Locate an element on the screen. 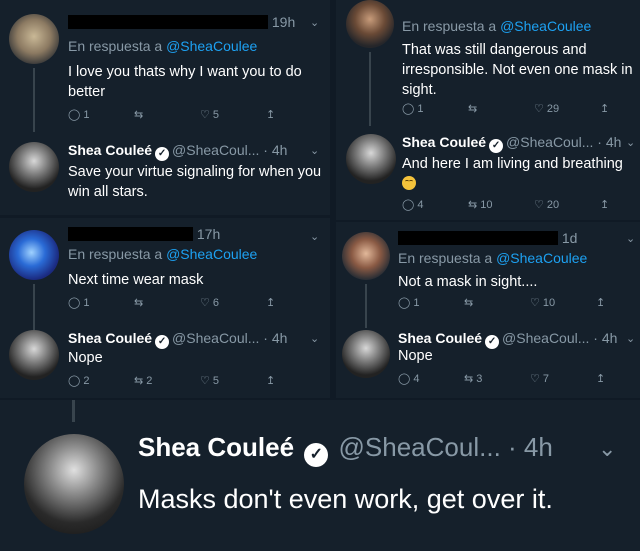 The image size is (640, 551). avatar-blue-abstract is located at coordinates (34, 255).